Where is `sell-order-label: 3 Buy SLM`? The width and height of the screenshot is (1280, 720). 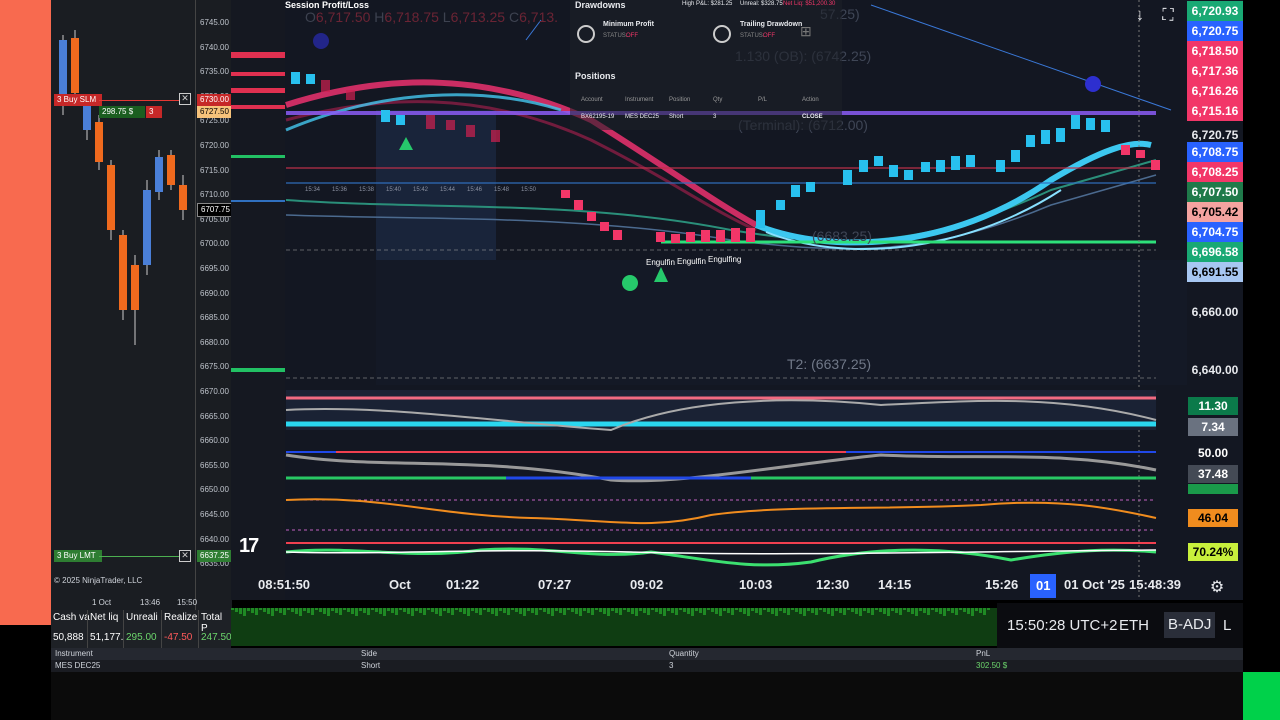 sell-order-label: 3 Buy SLM is located at coordinates (78, 100).